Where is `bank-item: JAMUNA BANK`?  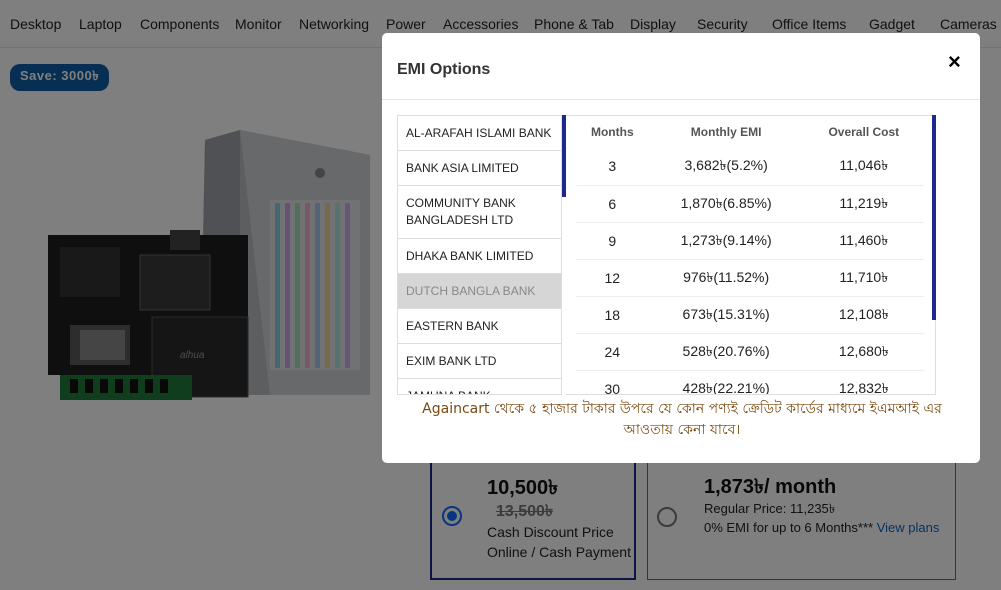 bank-item: JAMUNA BANK is located at coordinates (479, 386).